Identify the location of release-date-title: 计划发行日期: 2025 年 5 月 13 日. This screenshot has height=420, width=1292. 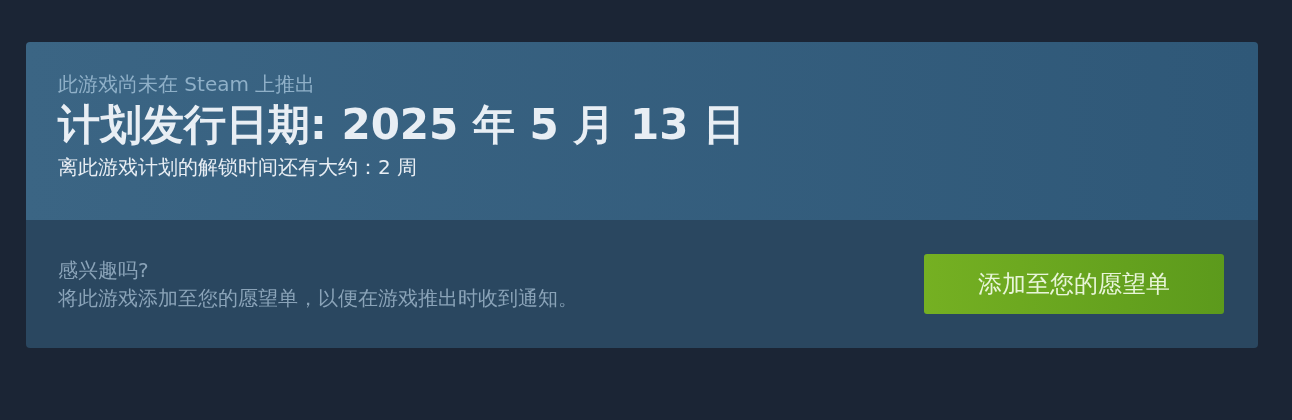
(402, 125).